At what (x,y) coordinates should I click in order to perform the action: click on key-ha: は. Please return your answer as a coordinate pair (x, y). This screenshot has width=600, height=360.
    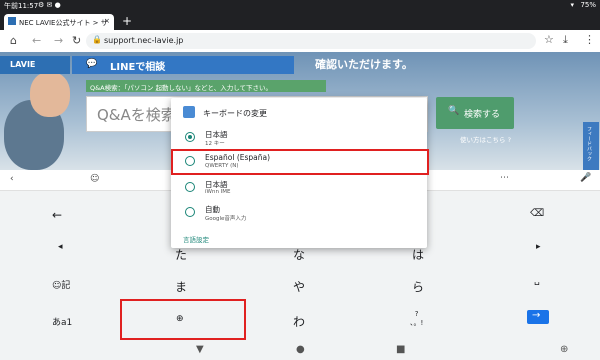
    Looking at the image, I should click on (418, 254).